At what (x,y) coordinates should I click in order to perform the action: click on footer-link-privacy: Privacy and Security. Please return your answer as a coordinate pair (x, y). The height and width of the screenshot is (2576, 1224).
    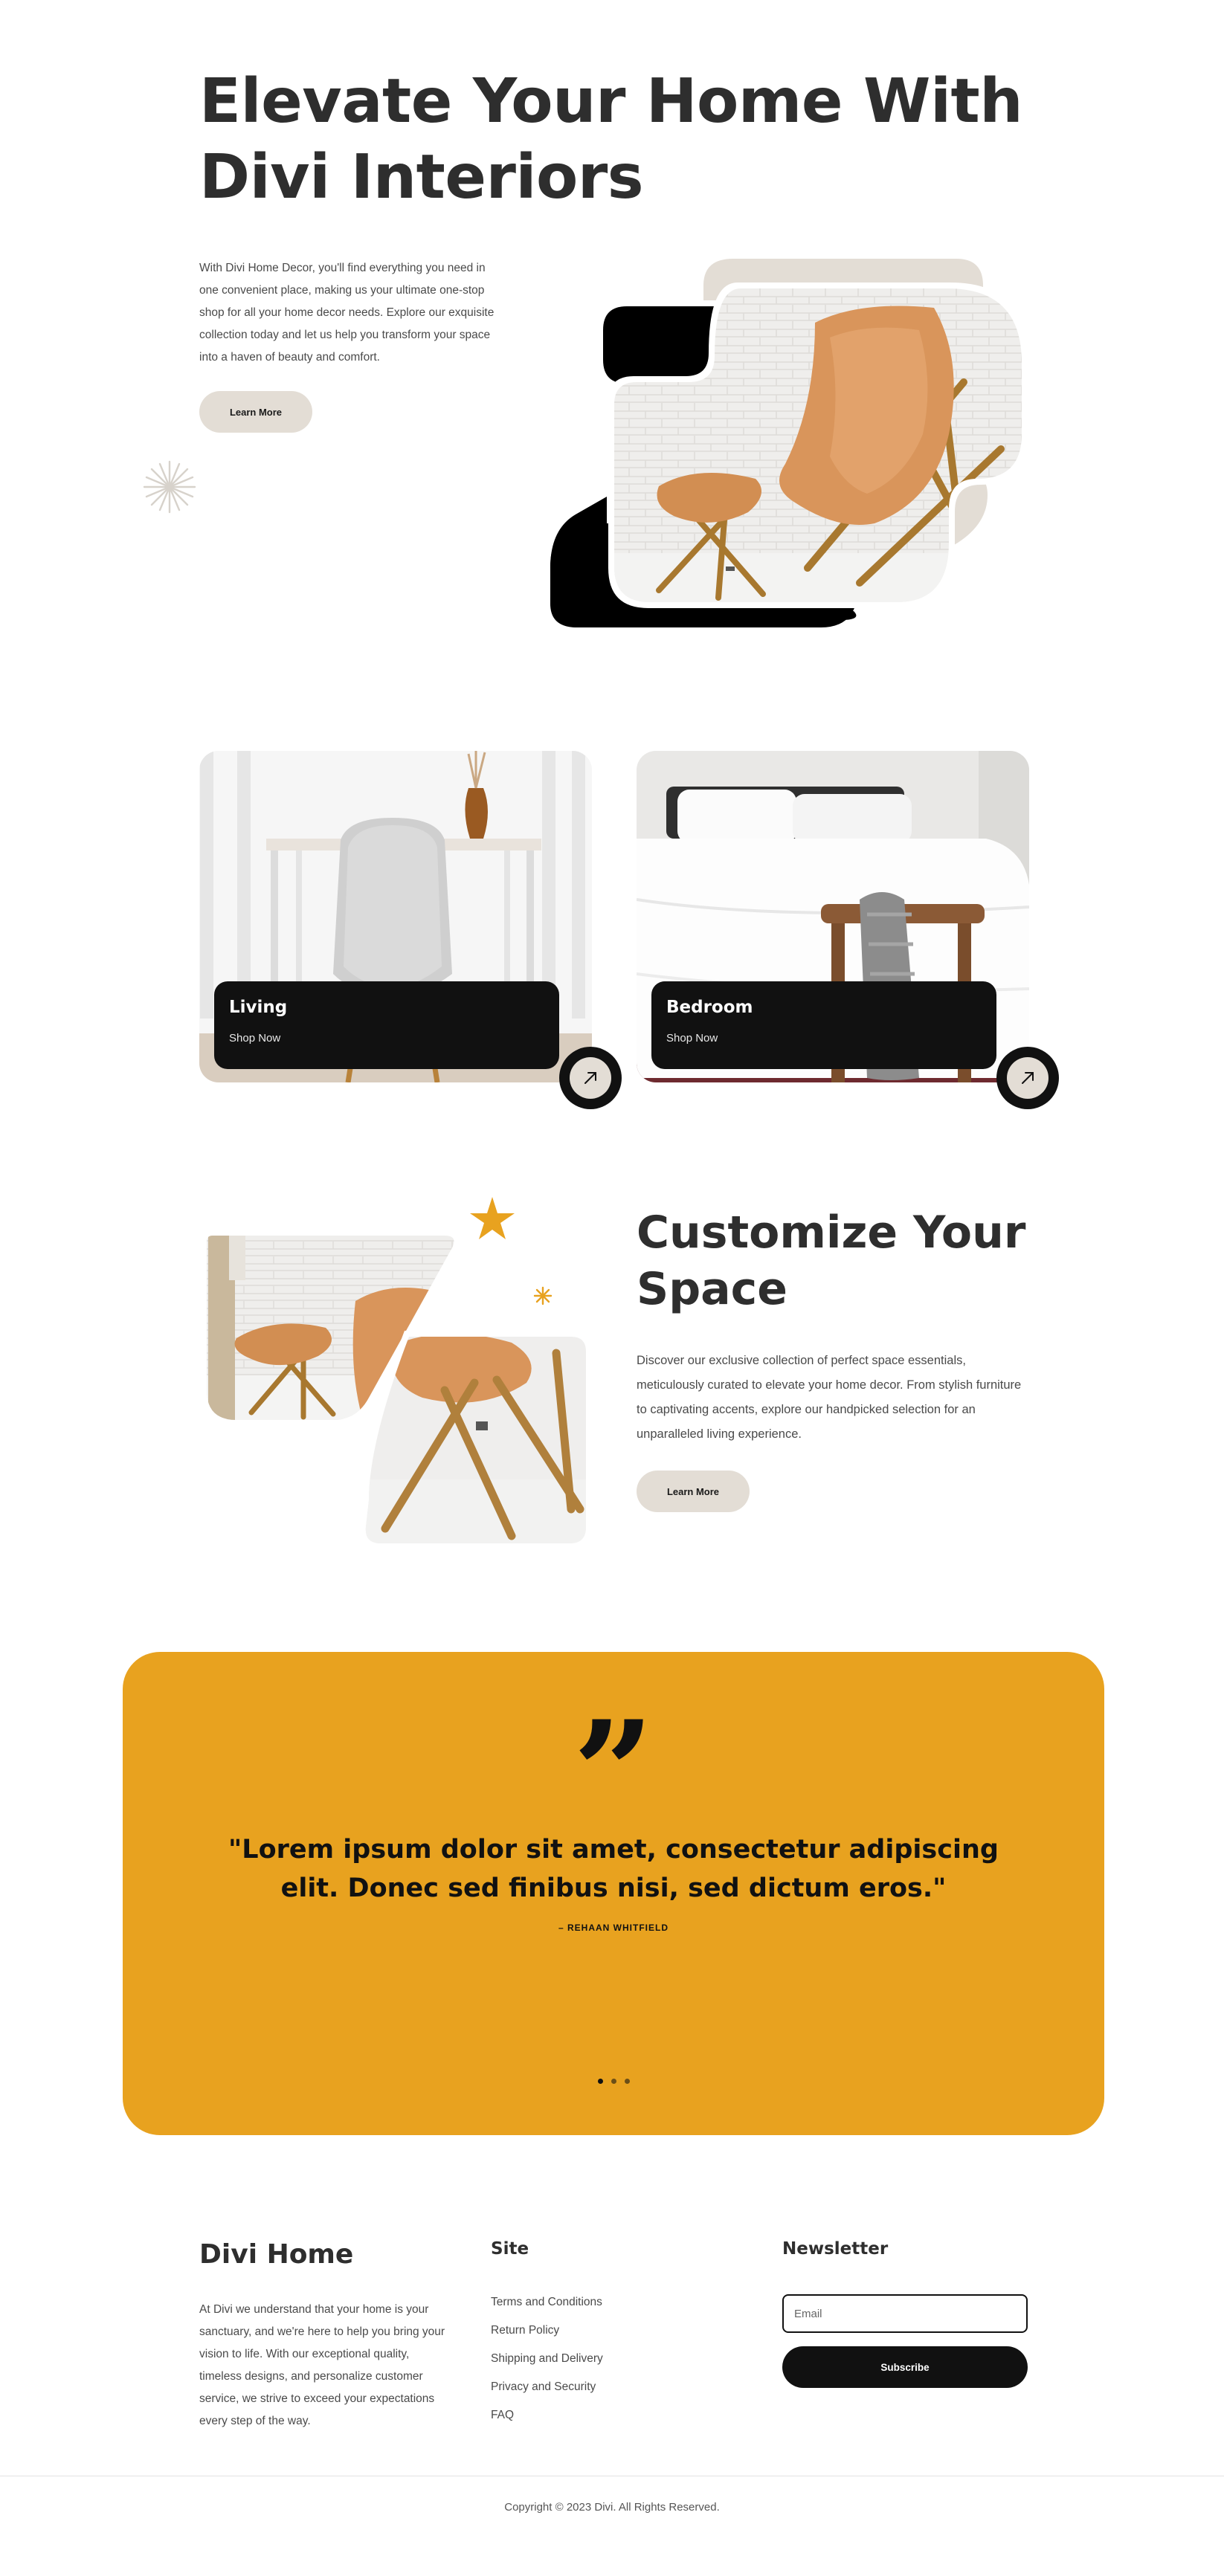
    Looking at the image, I should click on (547, 2387).